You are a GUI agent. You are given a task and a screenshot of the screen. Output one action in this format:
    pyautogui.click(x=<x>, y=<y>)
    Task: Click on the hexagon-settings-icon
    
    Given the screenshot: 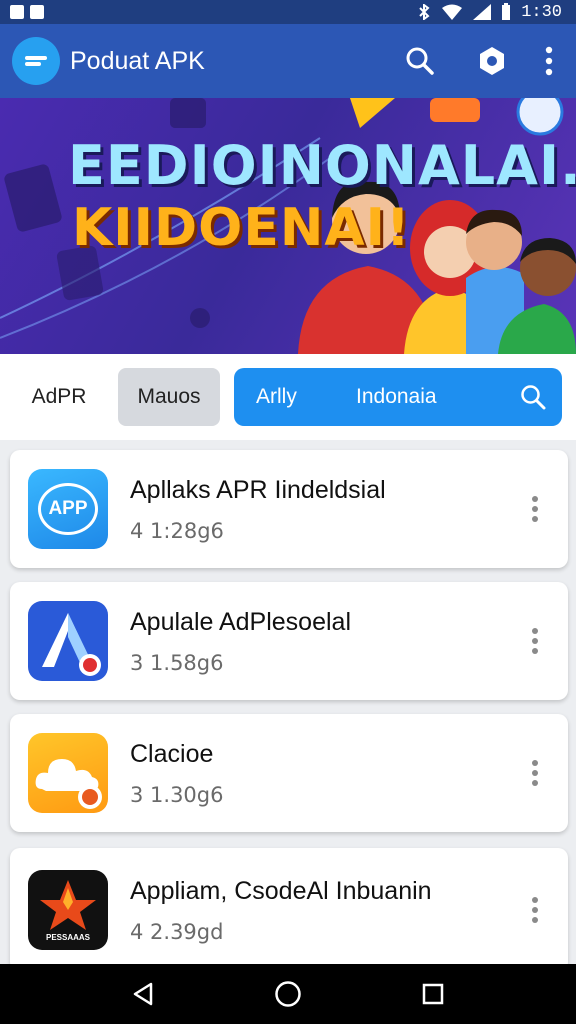 What is the action you would take?
    pyautogui.click(x=492, y=61)
    